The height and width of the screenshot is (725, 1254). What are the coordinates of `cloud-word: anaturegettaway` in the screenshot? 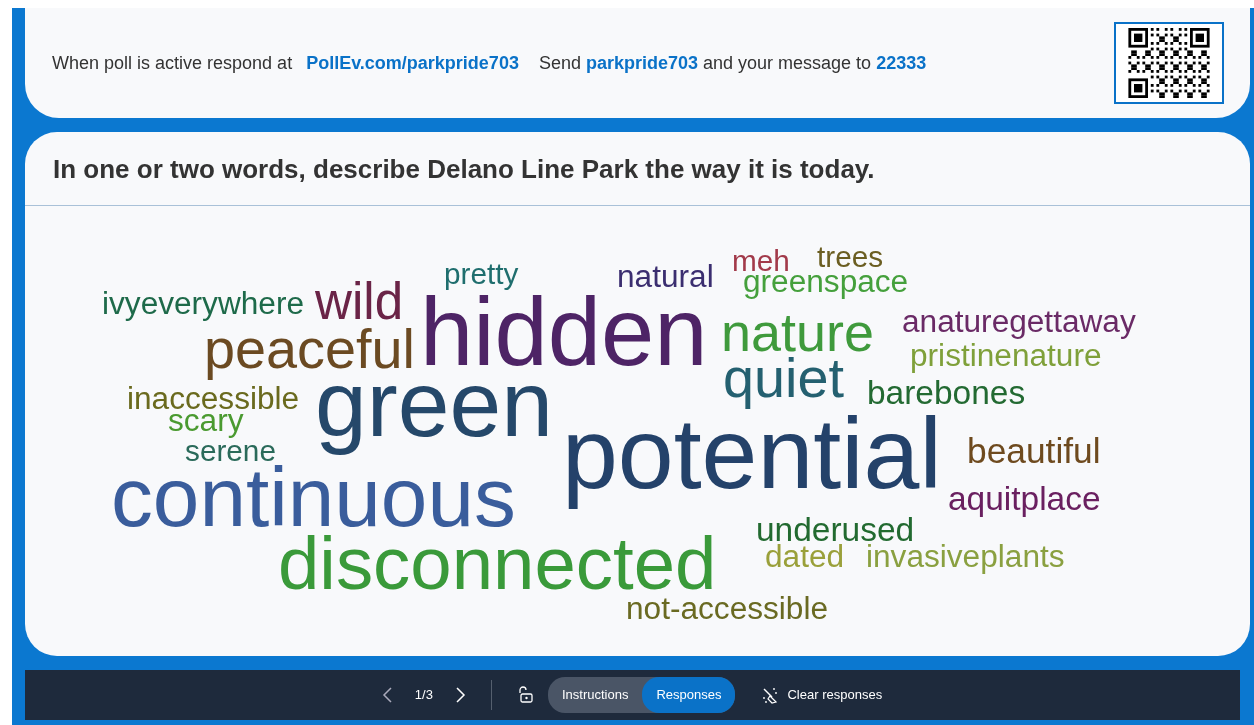 It's located at (1019, 325).